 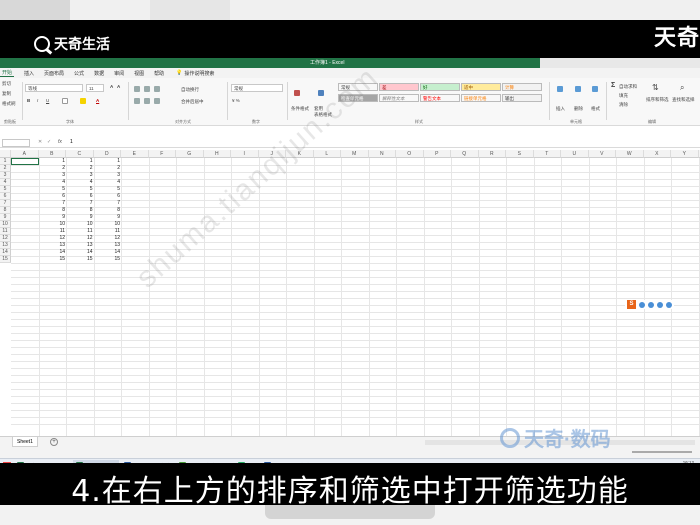 I want to click on column-header: L, so click(x=327, y=154).